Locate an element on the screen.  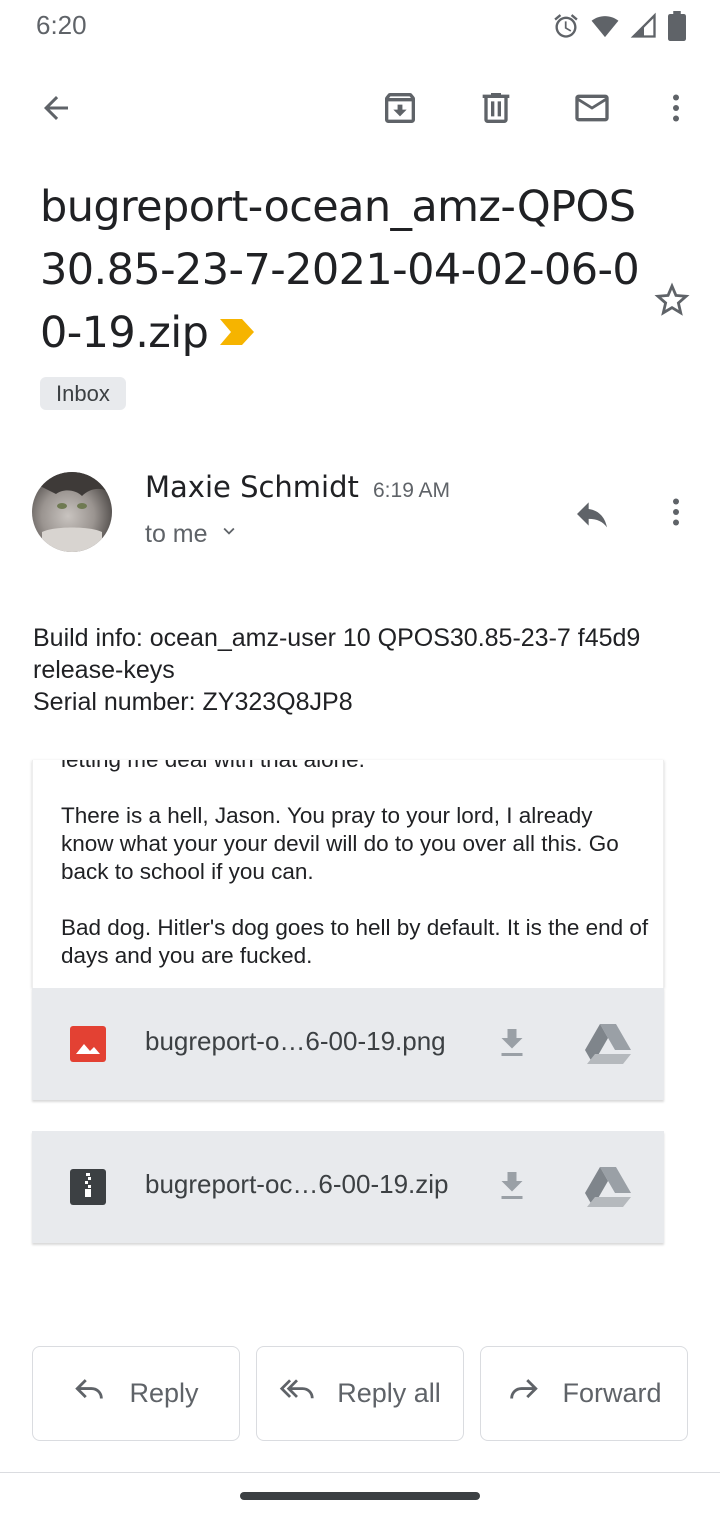
reply-label: Reply is located at coordinates (164, 1393).